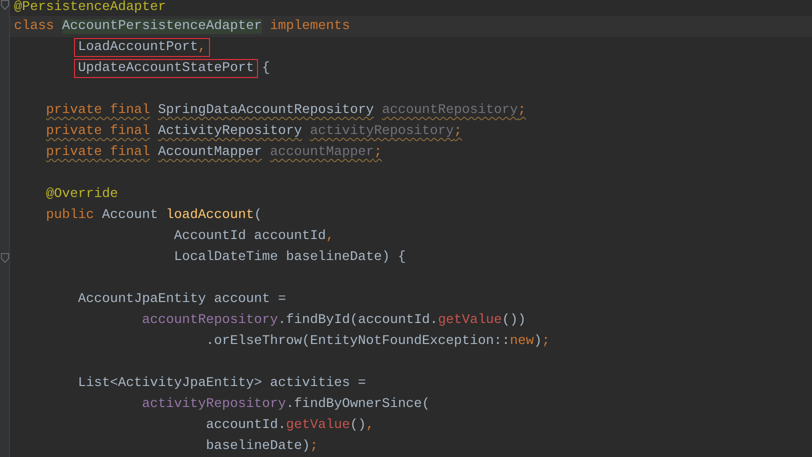  What do you see at coordinates (246, 425) in the screenshot?
I see `code-token: accountId.` at bounding box center [246, 425].